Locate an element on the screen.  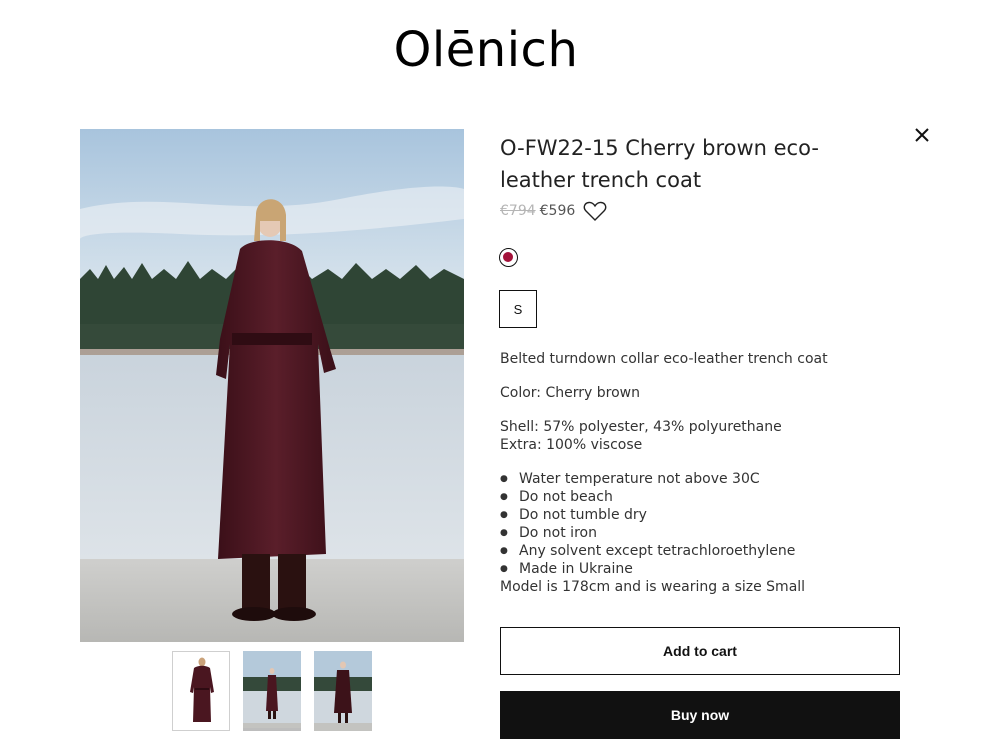
wishlist-button is located at coordinates (595, 211).